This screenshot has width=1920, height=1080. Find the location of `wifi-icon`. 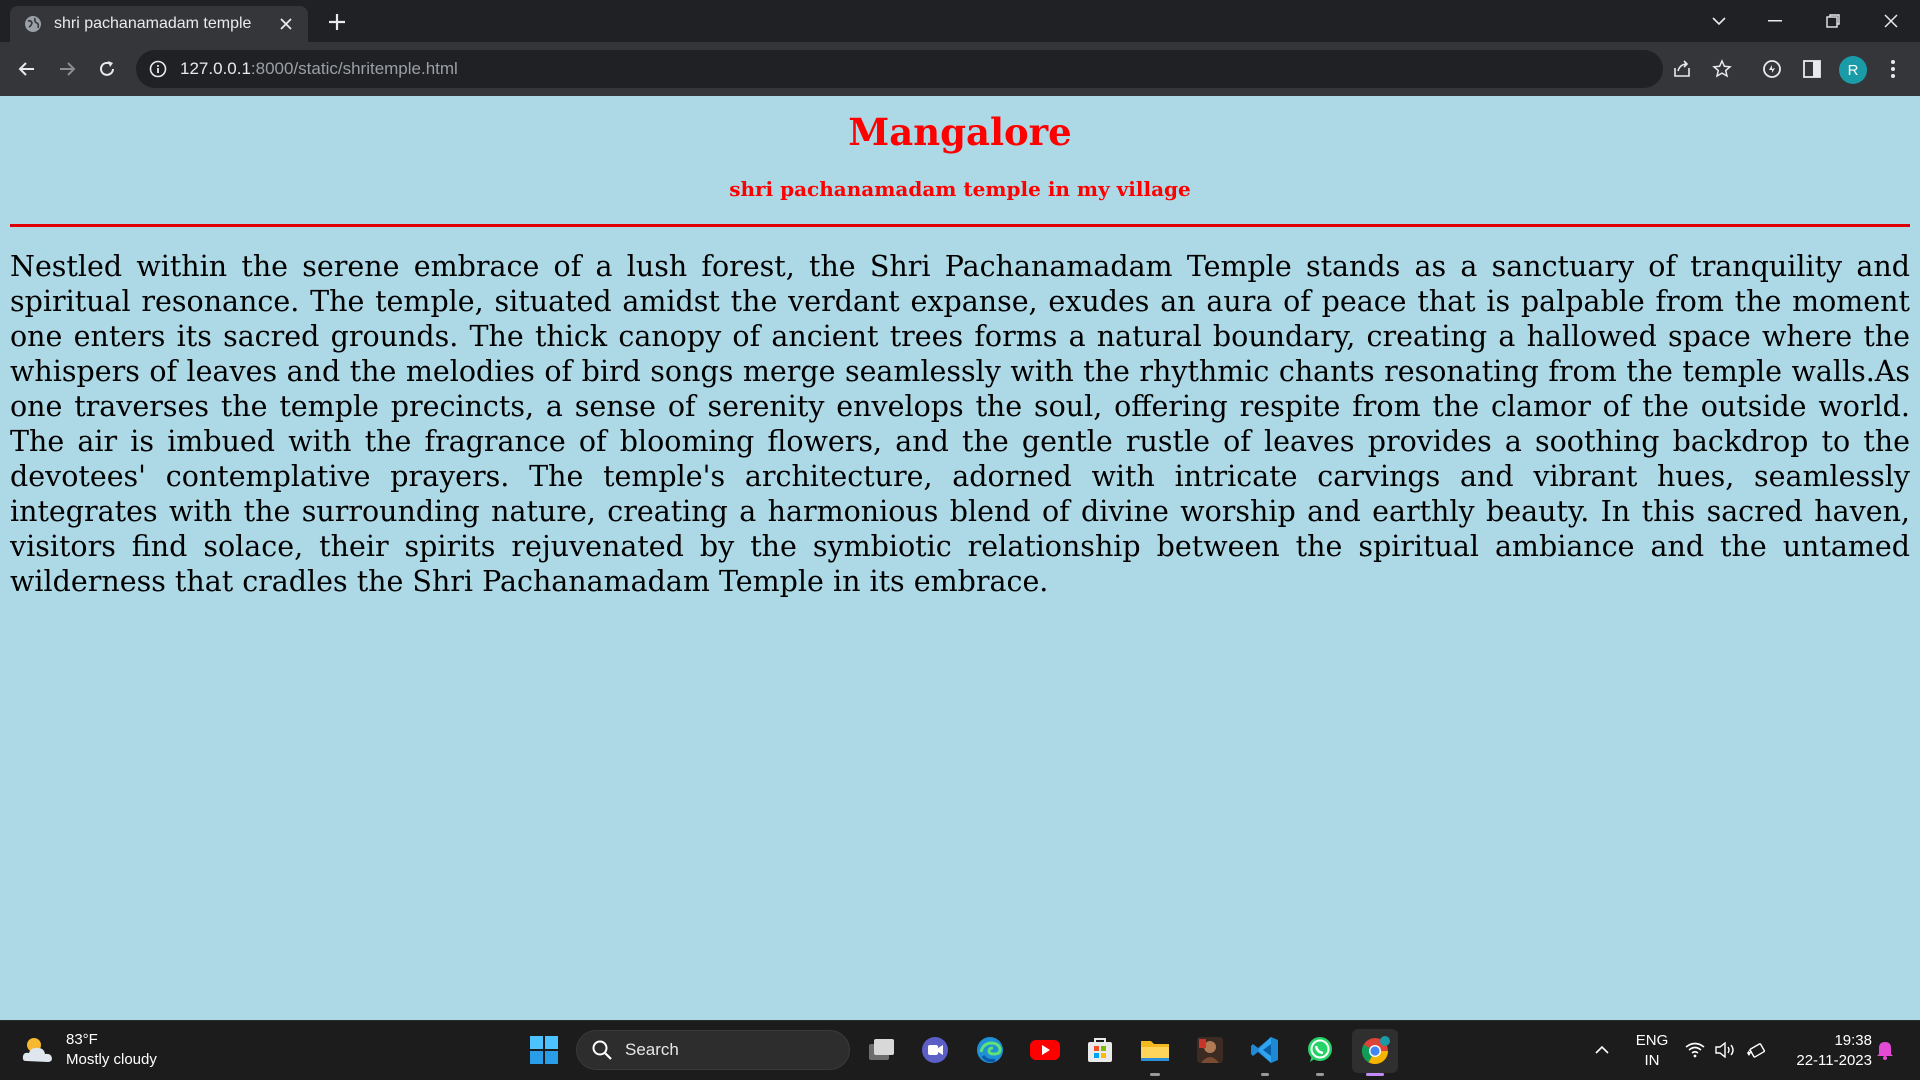

wifi-icon is located at coordinates (1695, 1050).